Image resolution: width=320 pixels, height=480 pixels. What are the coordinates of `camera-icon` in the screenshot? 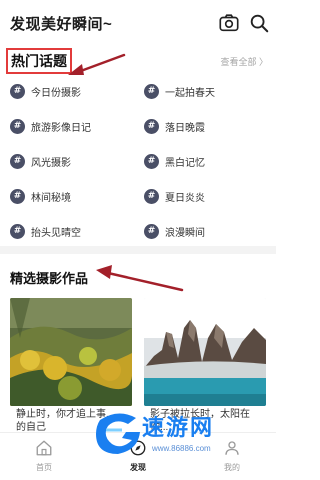 It's located at (229, 23).